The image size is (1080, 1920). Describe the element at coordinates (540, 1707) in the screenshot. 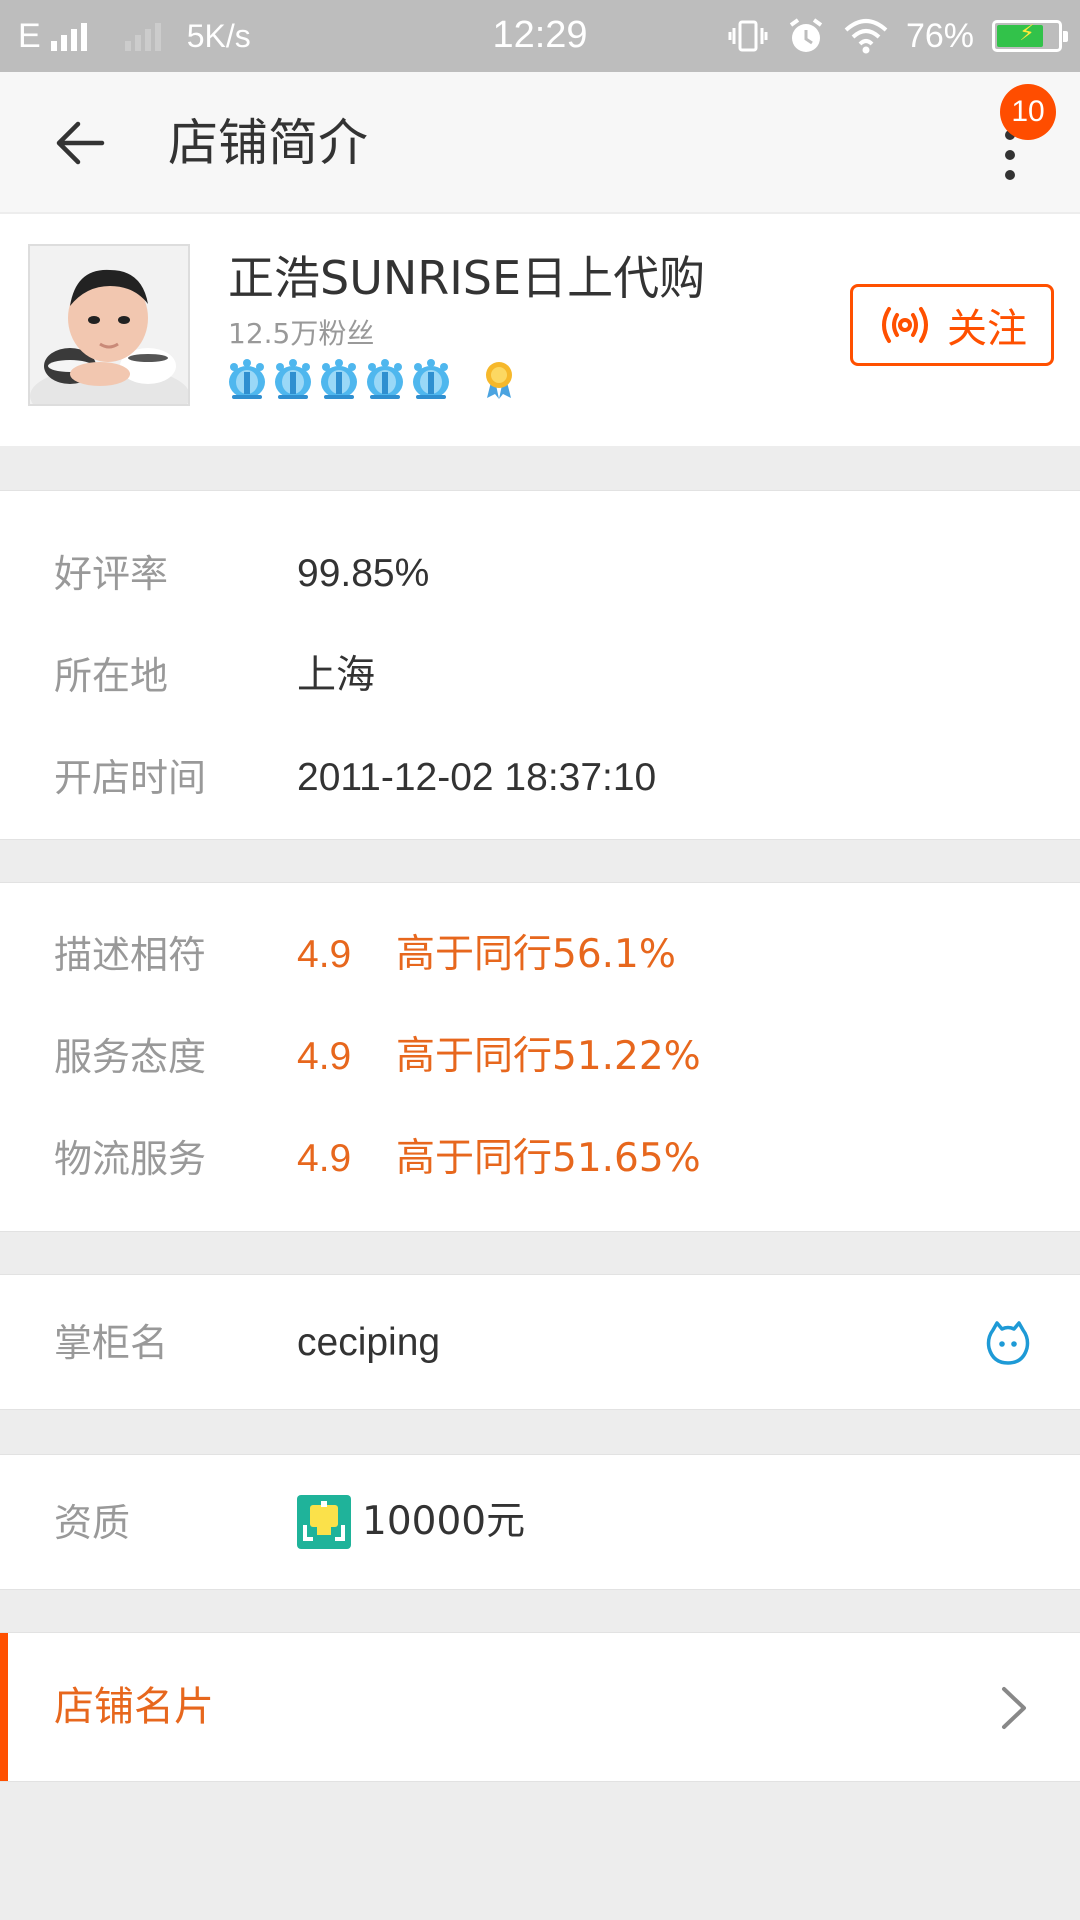

I see `shop-card-link: 店铺名片` at that location.